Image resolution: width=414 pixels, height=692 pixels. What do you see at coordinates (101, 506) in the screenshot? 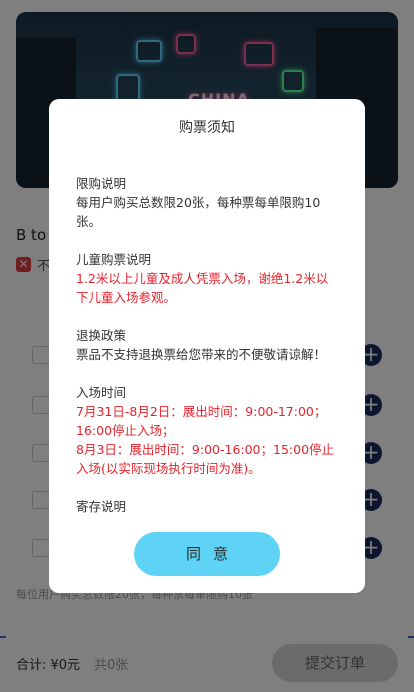
I see `section-heading: 寄存说明` at bounding box center [101, 506].